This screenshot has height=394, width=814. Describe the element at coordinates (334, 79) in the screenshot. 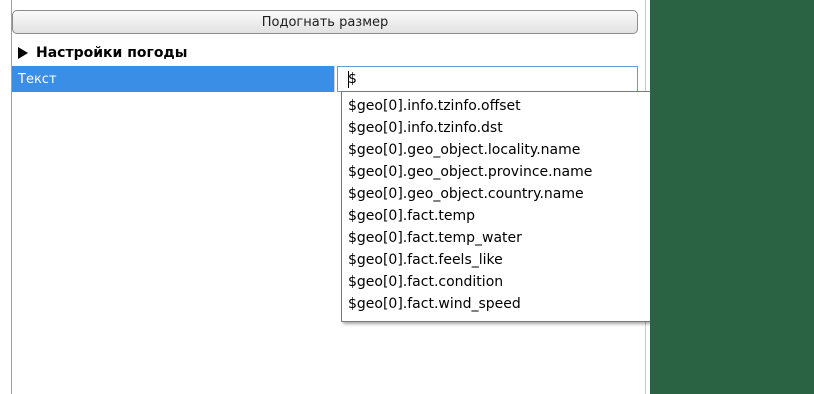

I see `property-divider` at that location.